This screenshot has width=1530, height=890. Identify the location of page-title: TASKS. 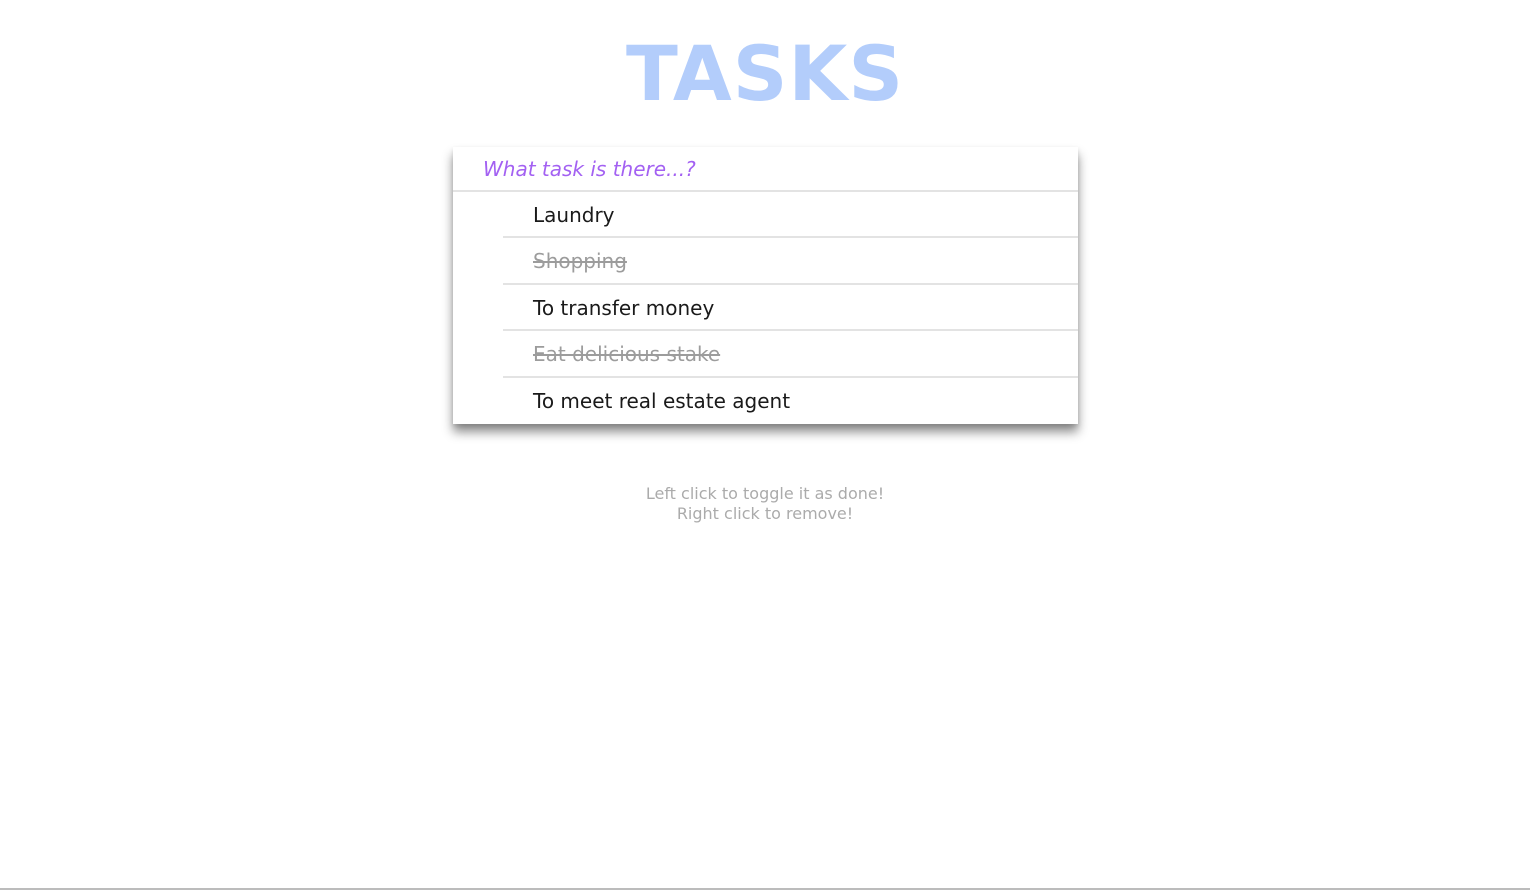
(765, 73).